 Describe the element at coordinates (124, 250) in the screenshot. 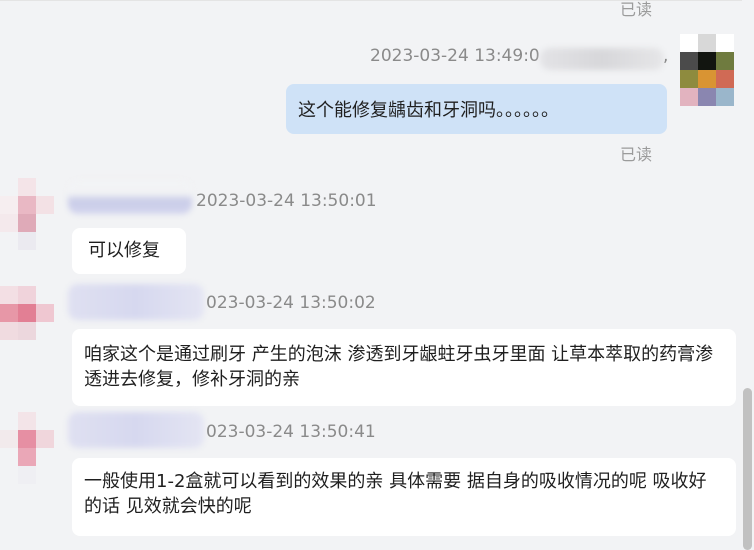

I see `message-1-text: 可以修复` at that location.